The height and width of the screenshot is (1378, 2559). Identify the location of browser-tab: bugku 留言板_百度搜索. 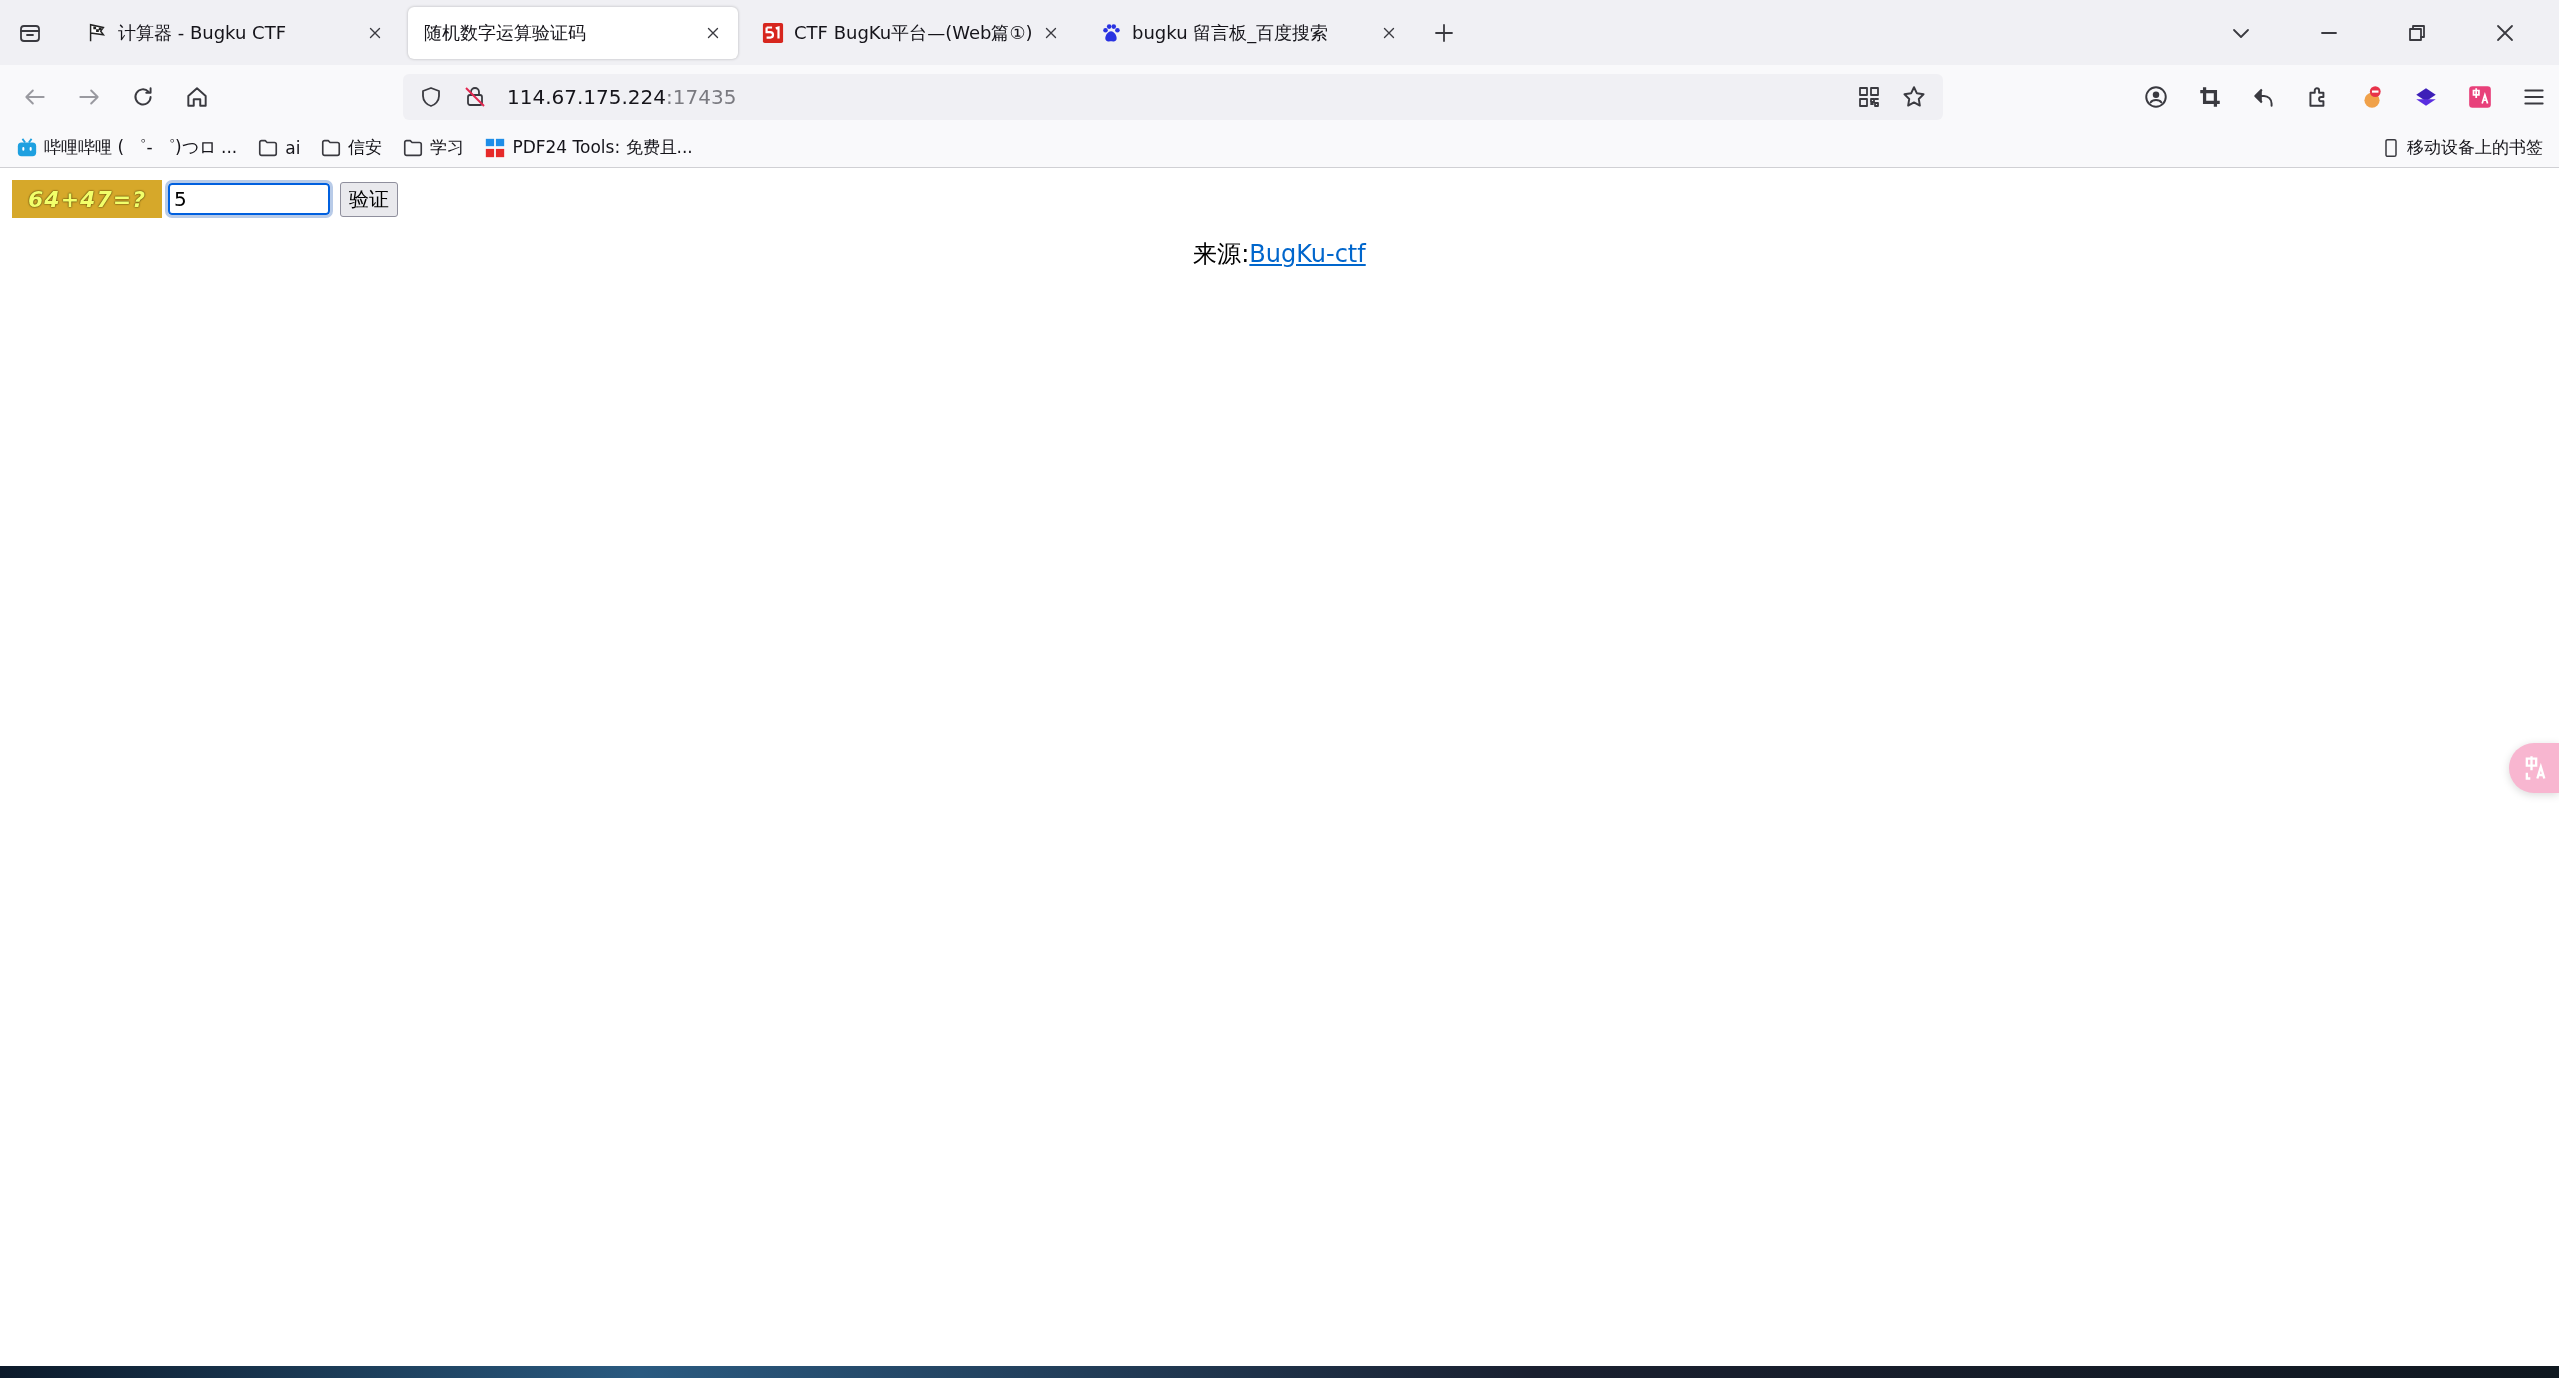
(1249, 32).